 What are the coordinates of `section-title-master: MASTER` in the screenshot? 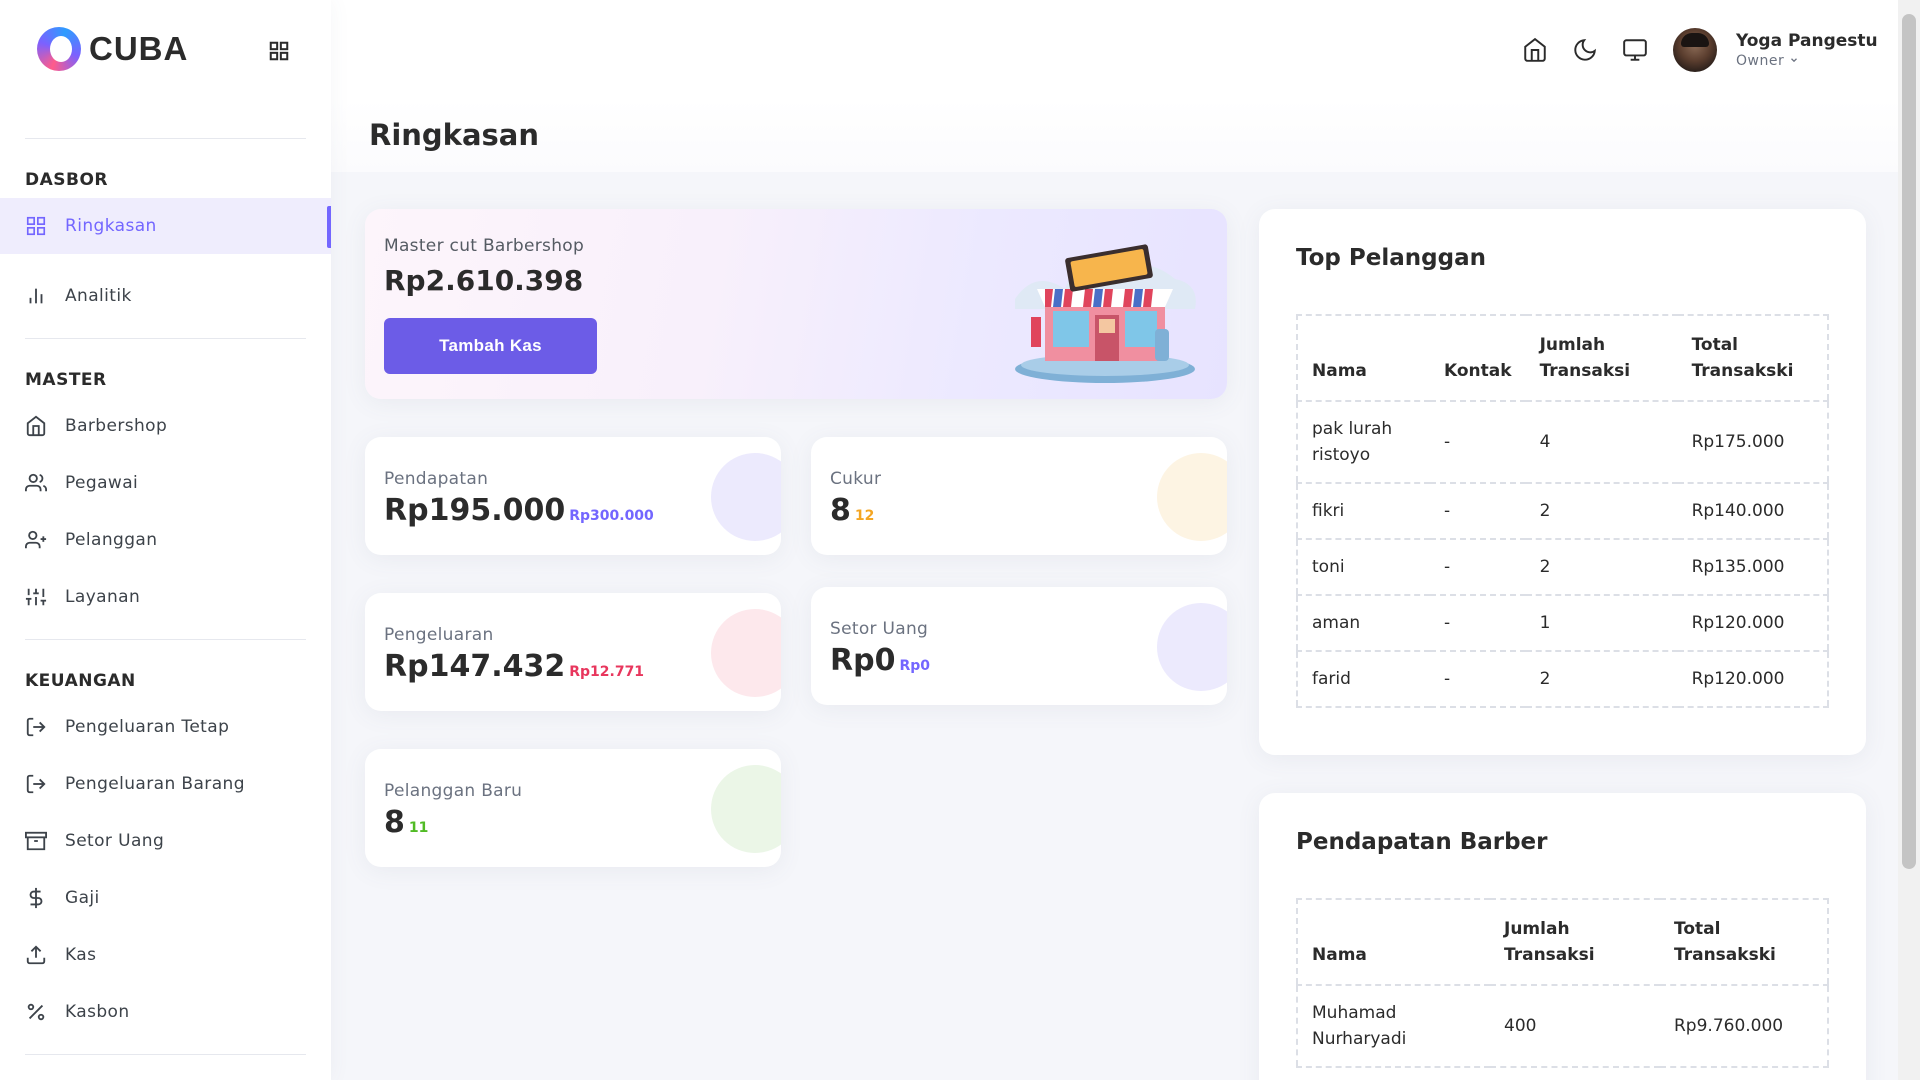 It's located at (66, 380).